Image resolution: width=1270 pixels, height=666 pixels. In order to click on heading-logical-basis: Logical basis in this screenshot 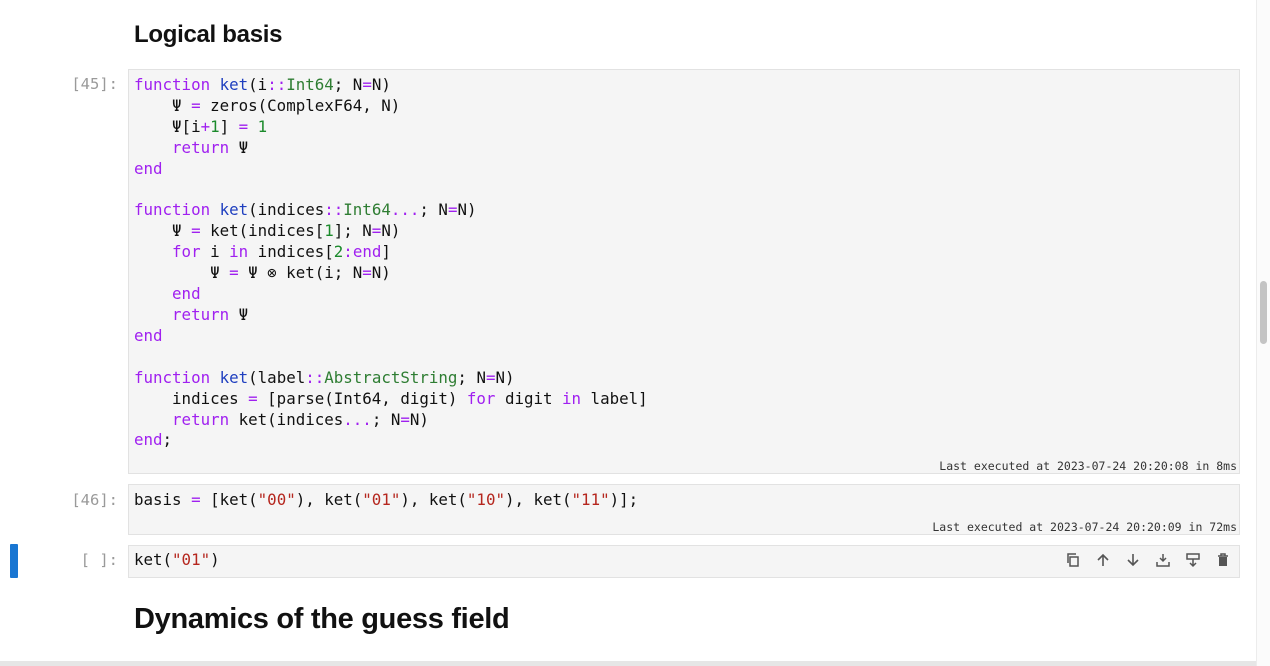, I will do `click(208, 34)`.